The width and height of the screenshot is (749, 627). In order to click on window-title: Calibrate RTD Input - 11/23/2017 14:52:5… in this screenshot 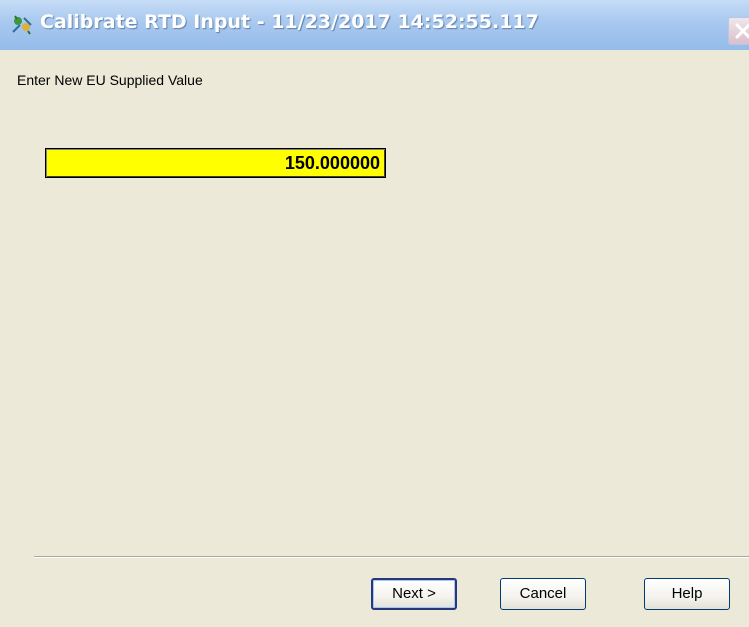, I will do `click(289, 22)`.